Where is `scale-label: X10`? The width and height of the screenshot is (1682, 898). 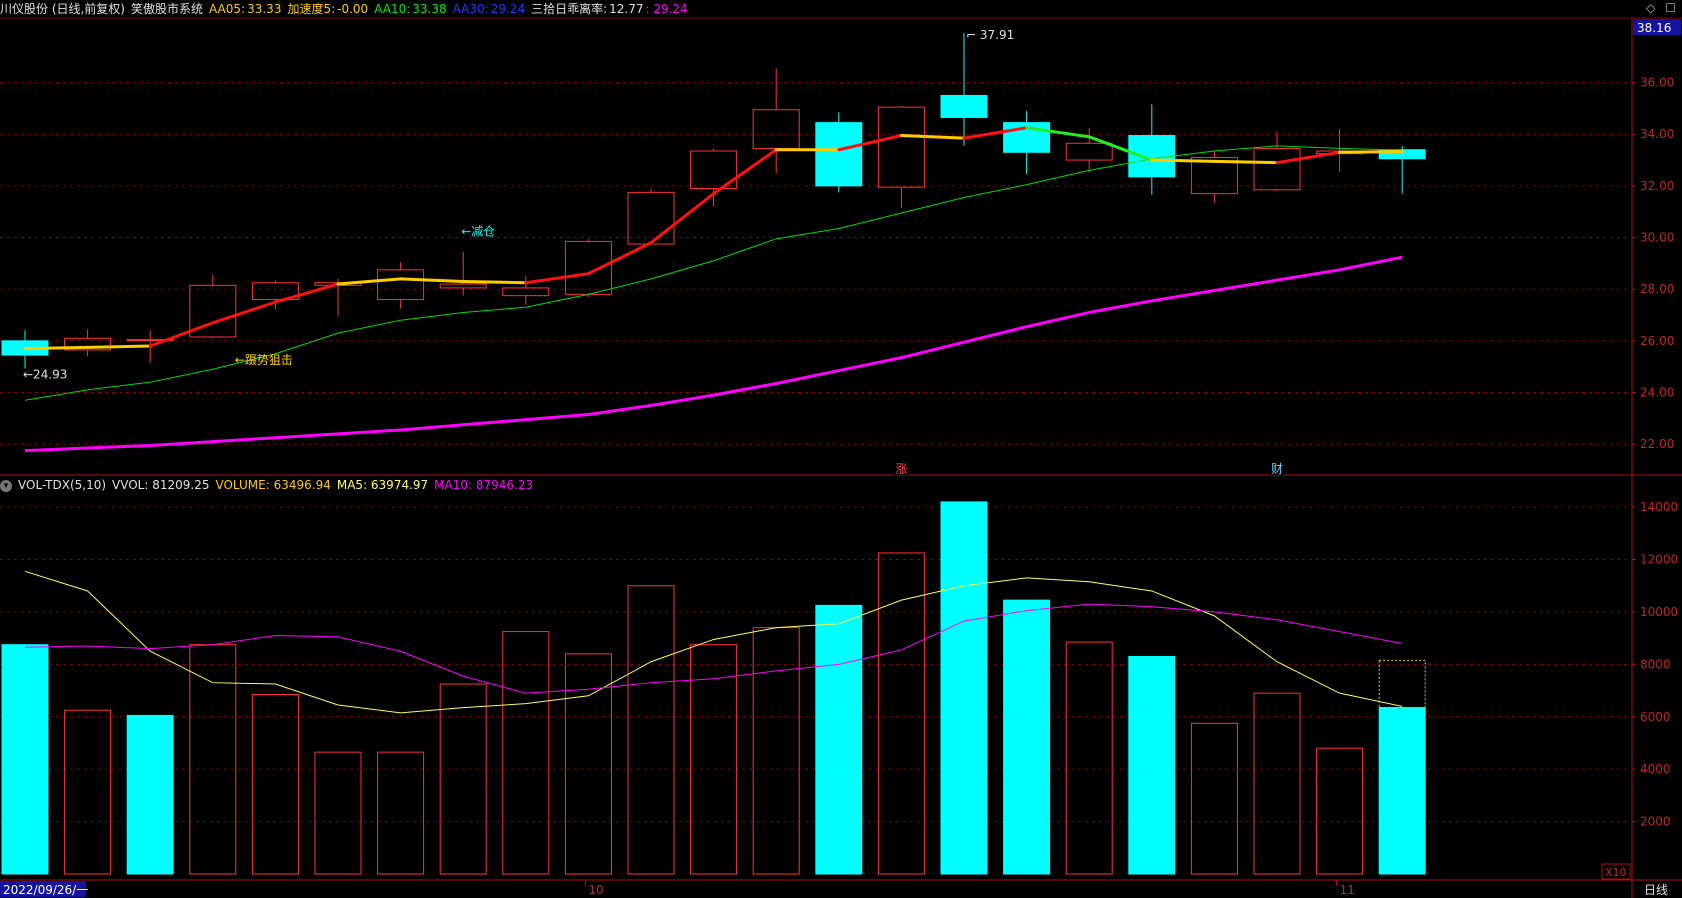
scale-label: X10 is located at coordinates (1616, 872).